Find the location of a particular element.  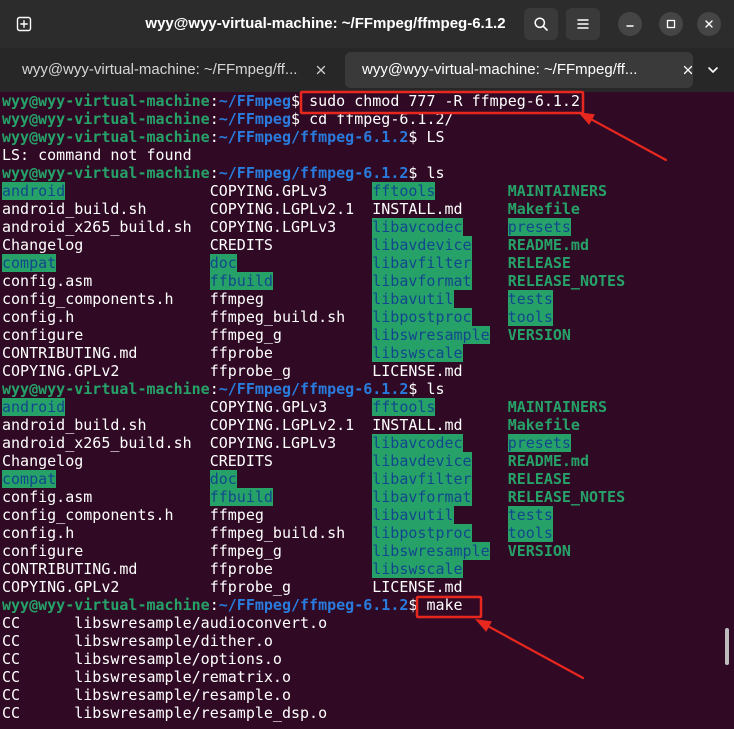

build-line: CC libswresample/resample_dsp.o is located at coordinates (362, 713).